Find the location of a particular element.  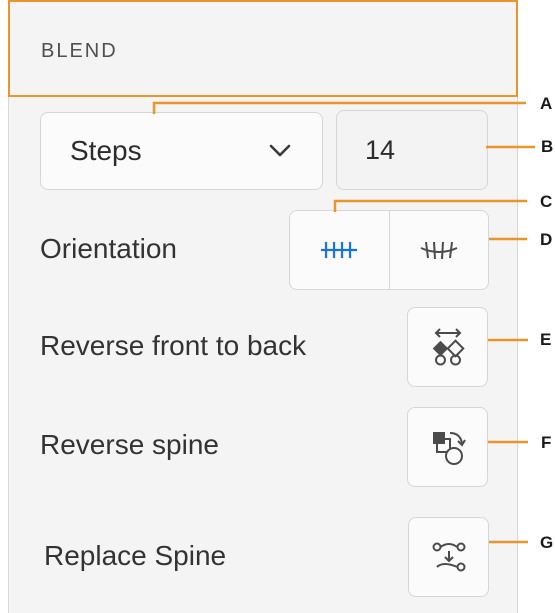

callout-g: G is located at coordinates (547, 542).